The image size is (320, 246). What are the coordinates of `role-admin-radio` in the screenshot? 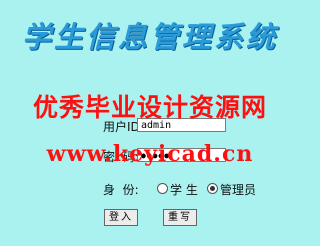 It's located at (212, 188).